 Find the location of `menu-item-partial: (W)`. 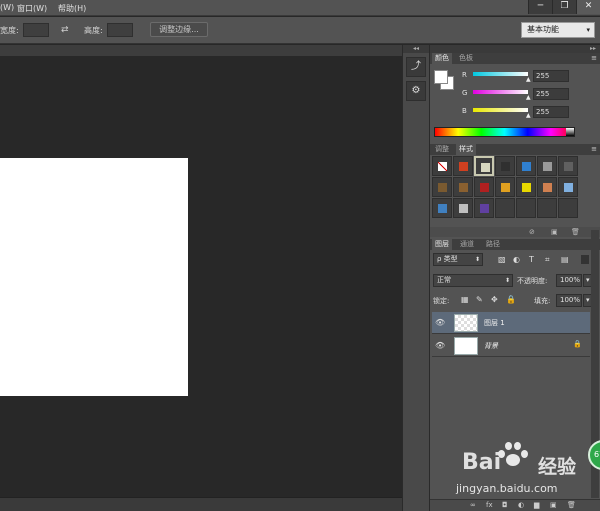

menu-item-partial: (W) is located at coordinates (7, 7).